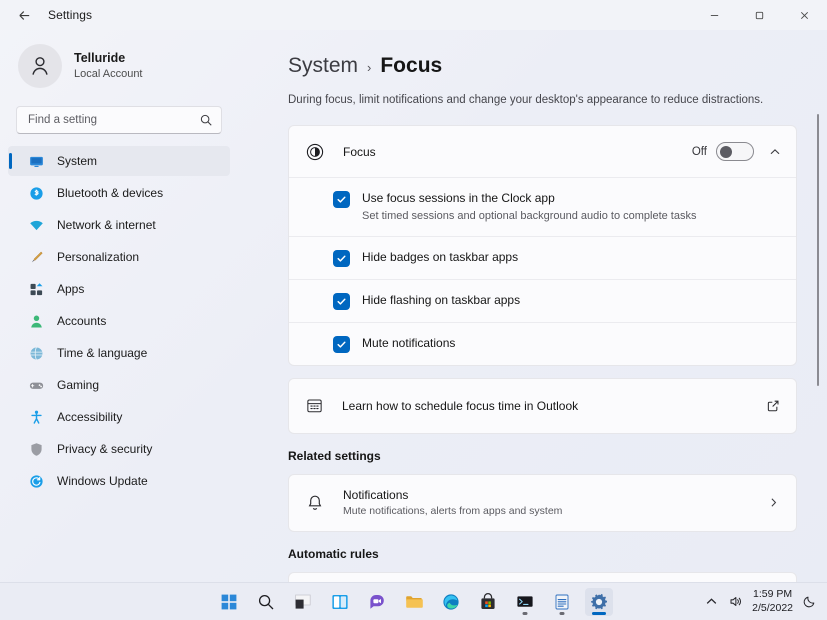 This screenshot has height=620, width=827. I want to click on taskbar-search-button, so click(266, 602).